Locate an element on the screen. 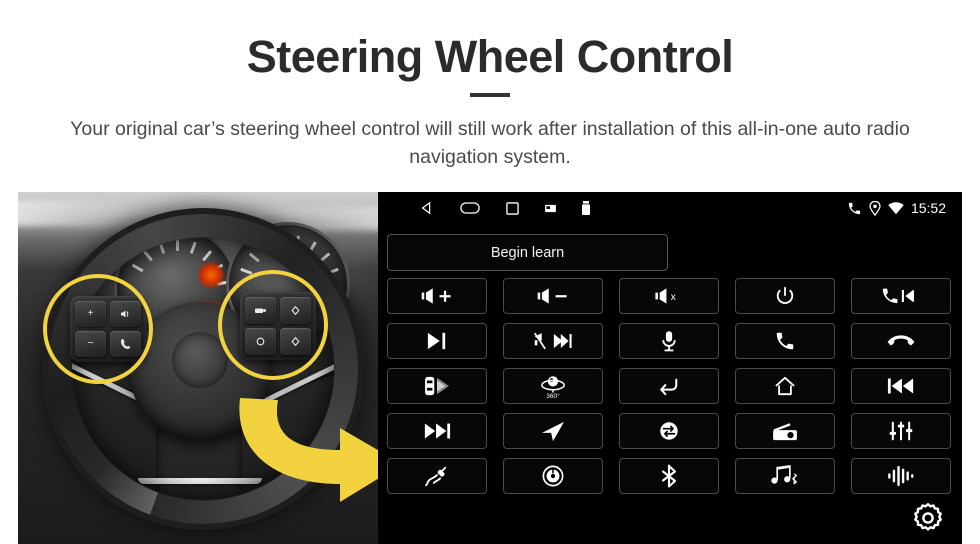 The width and height of the screenshot is (980, 544). wifi-icon is located at coordinates (896, 208).